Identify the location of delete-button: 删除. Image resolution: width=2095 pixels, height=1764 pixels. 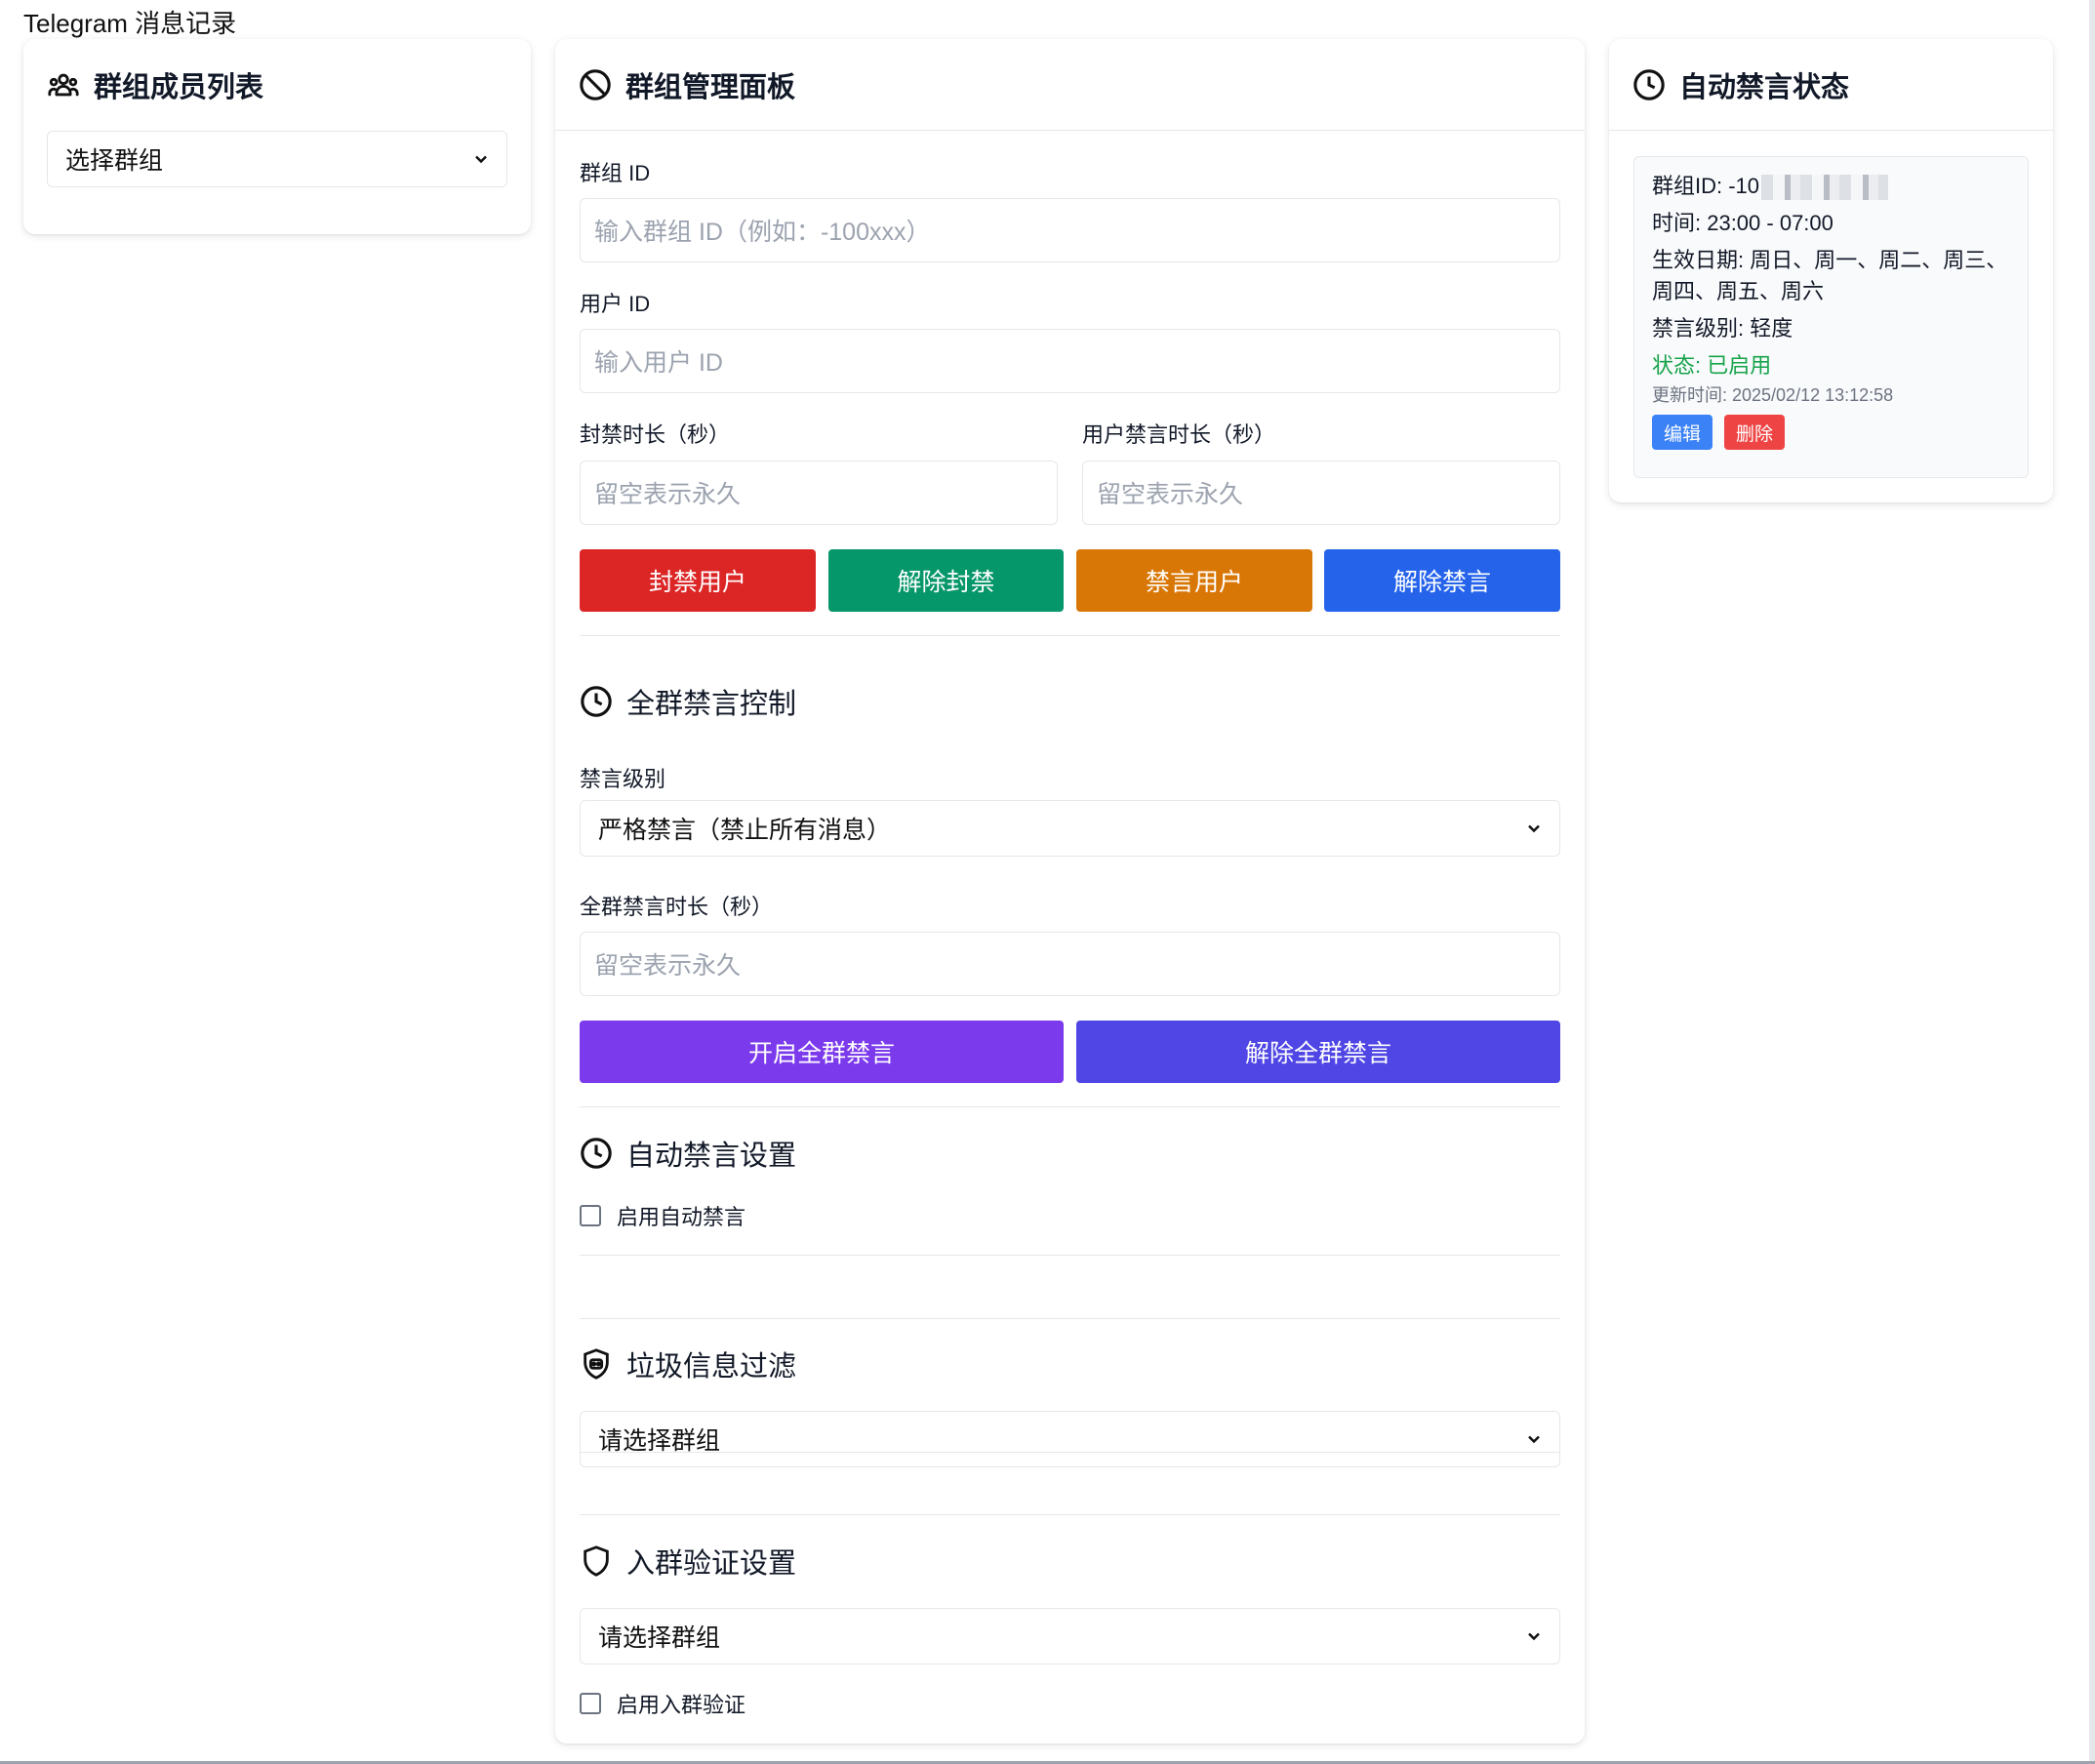
(1755, 433).